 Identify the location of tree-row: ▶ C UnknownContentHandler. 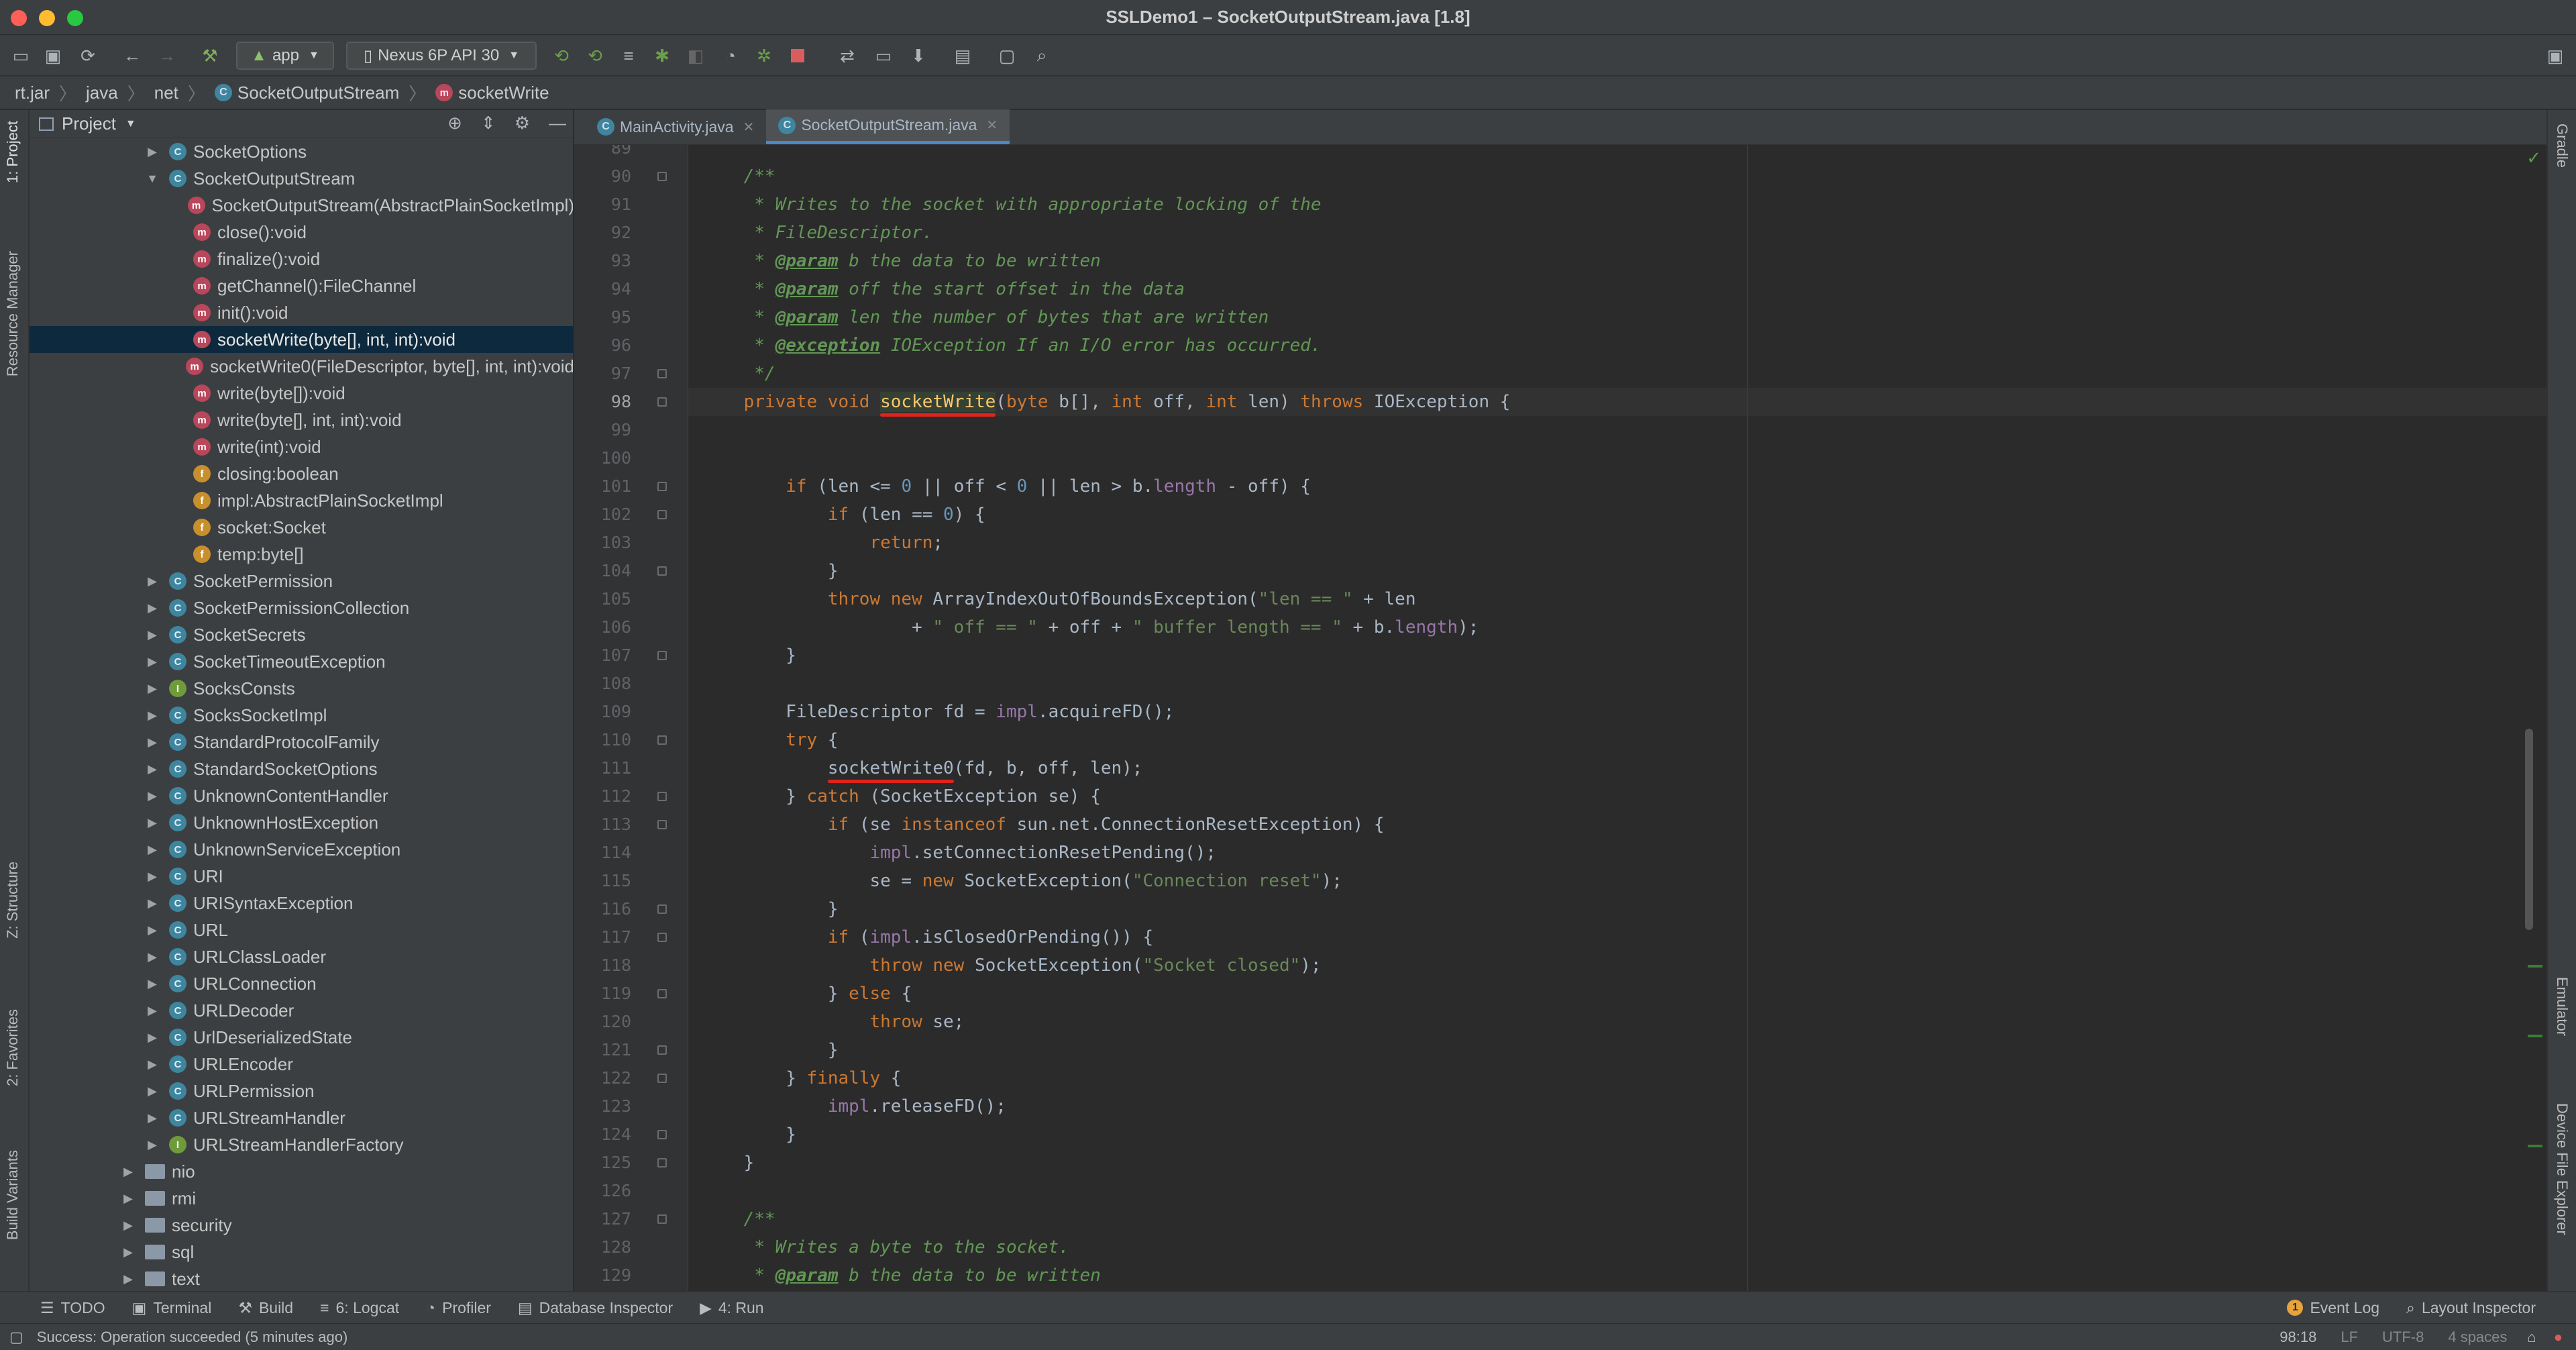
(301, 795).